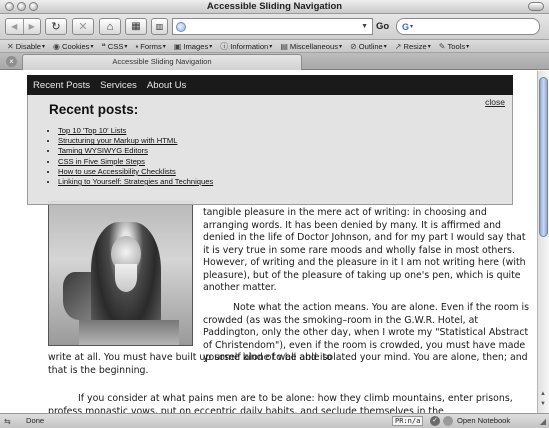  I want to click on devbar-menu-label: Resize, so click(415, 46).